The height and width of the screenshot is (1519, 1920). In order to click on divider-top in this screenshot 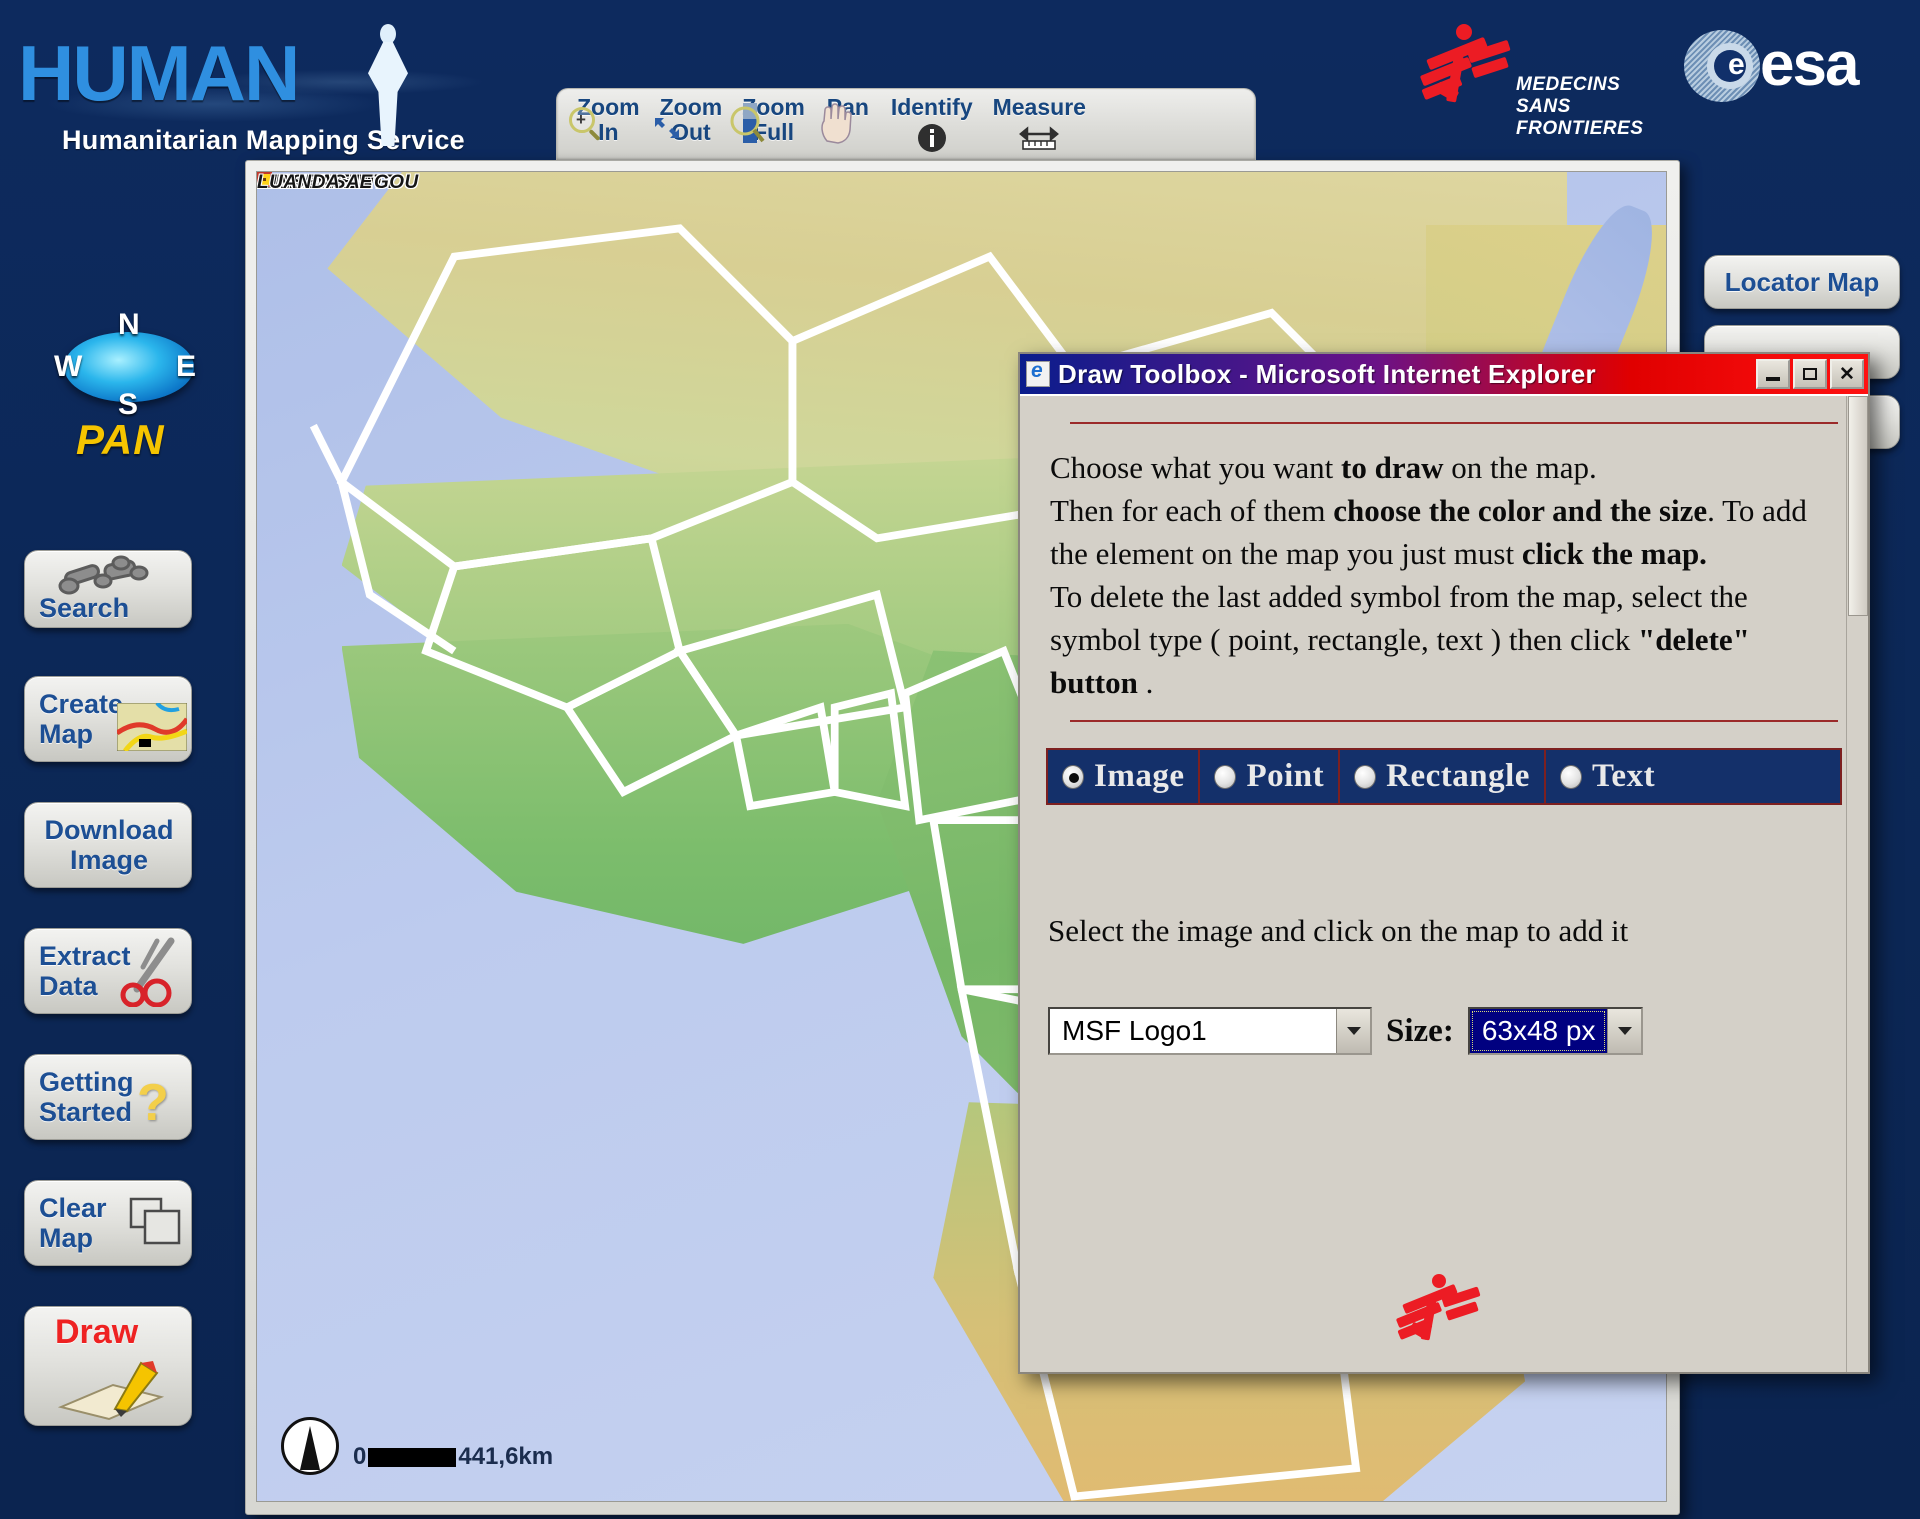, I will do `click(1454, 423)`.